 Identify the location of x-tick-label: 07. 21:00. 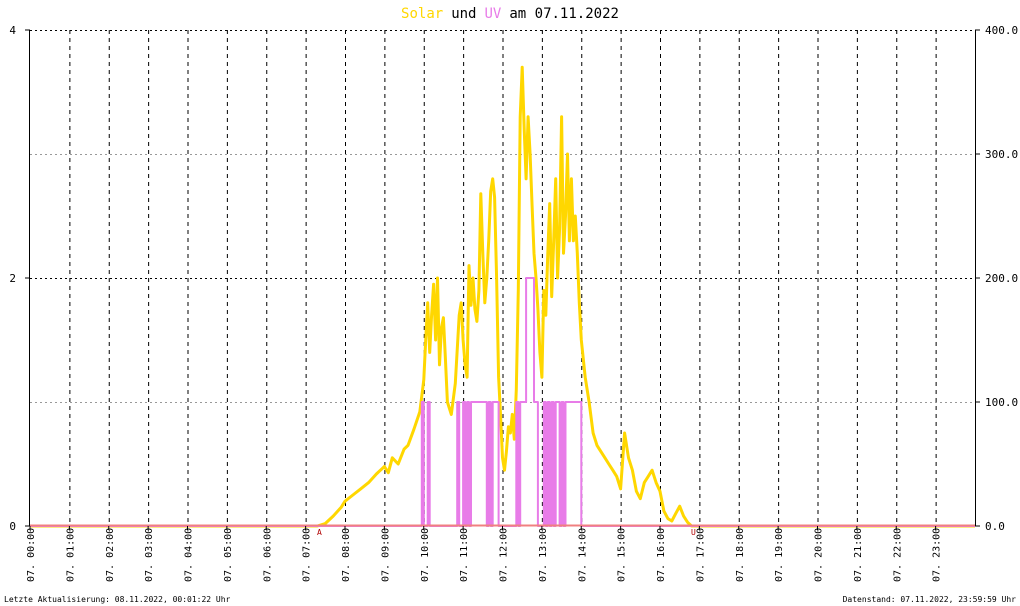
(858, 555).